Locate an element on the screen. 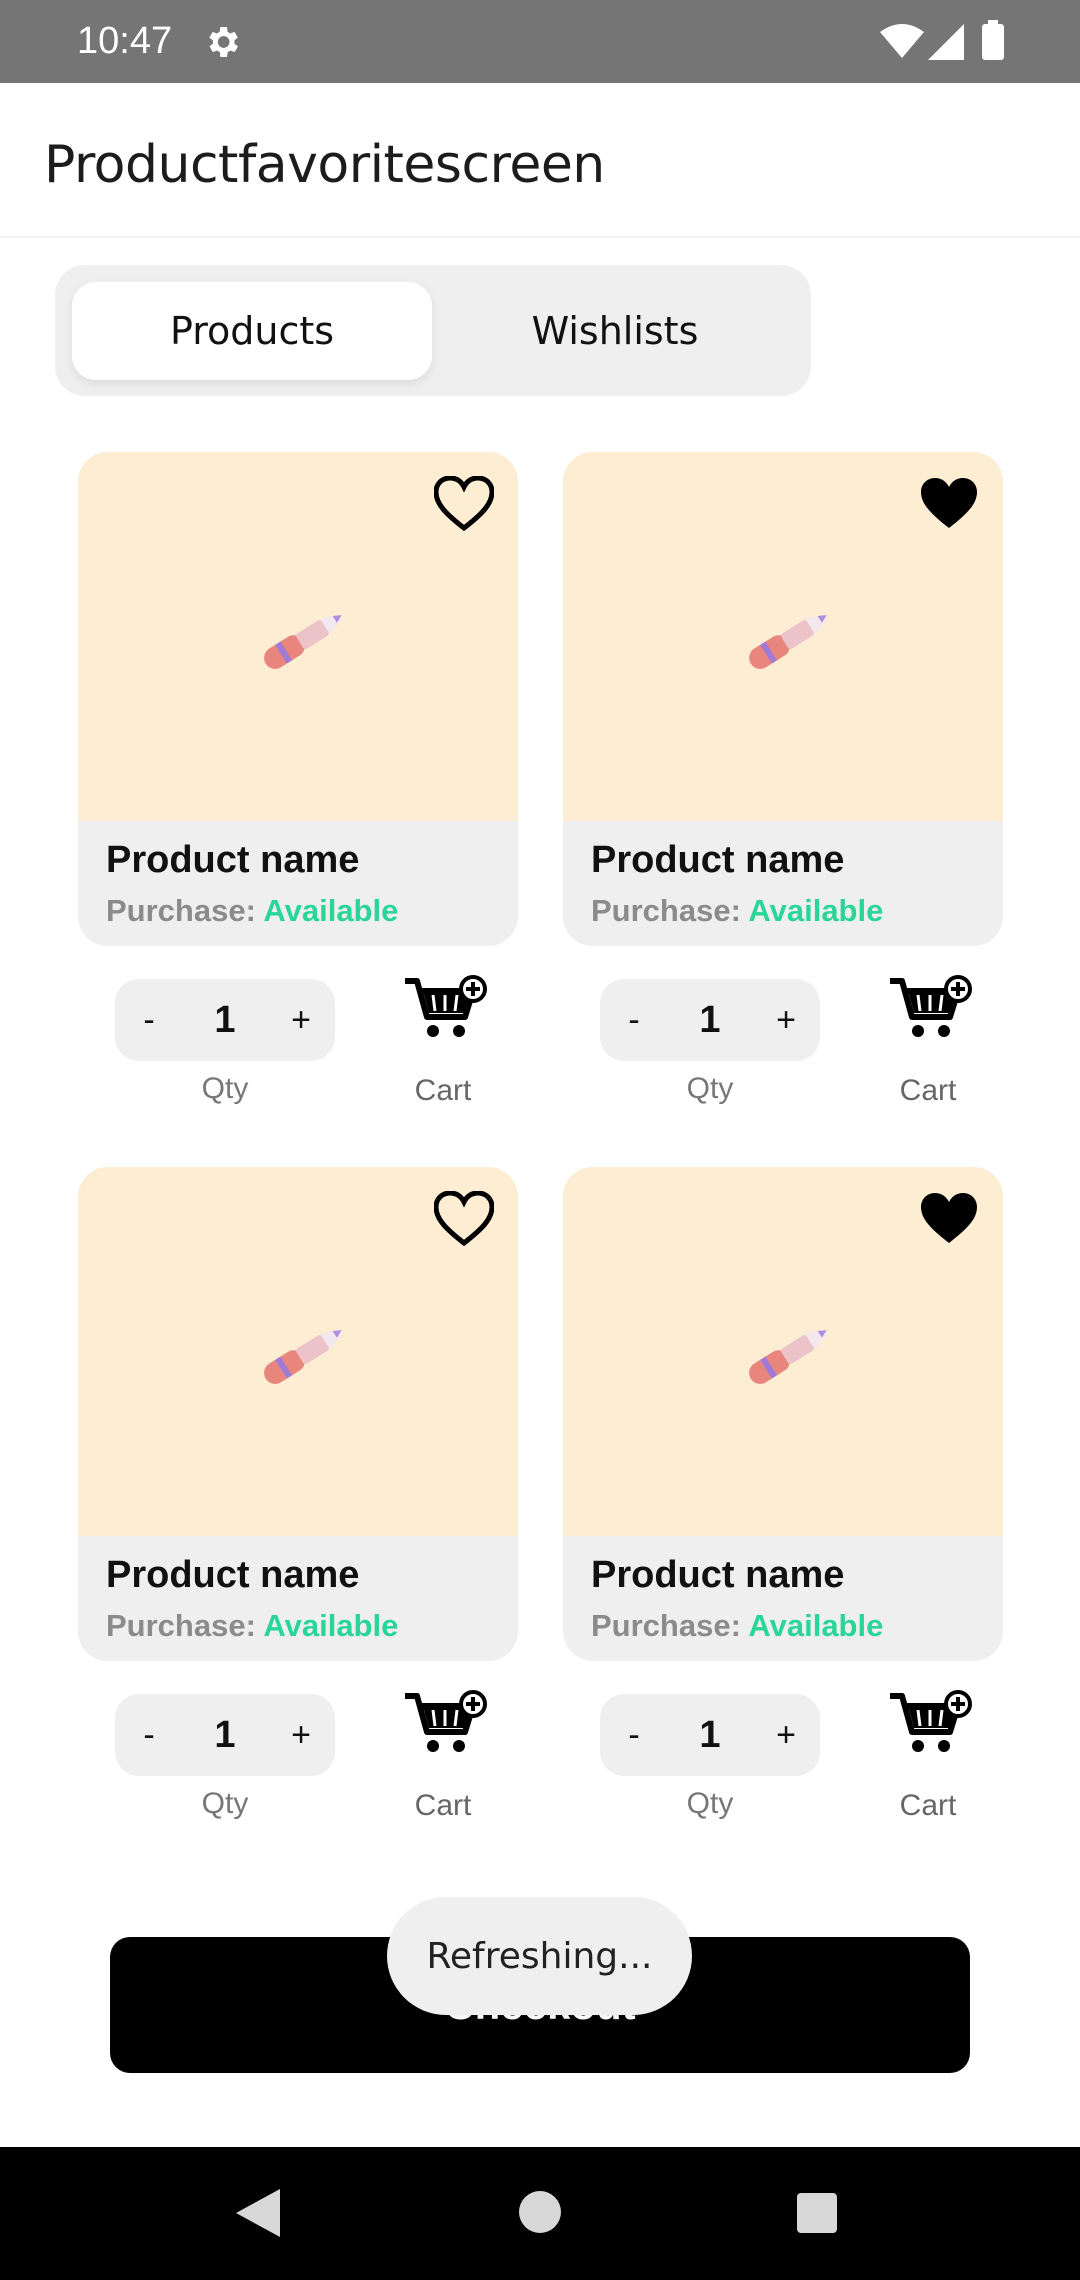 This screenshot has width=1080, height=2280. app-bar: Productfavoritescreen is located at coordinates (540, 160).